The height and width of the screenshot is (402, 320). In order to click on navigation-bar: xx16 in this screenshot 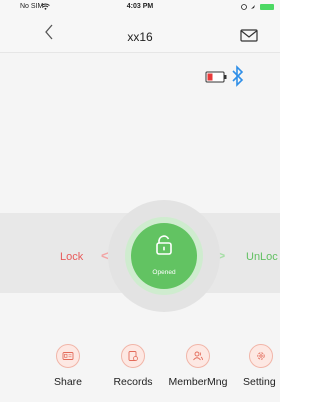, I will do `click(140, 33)`.